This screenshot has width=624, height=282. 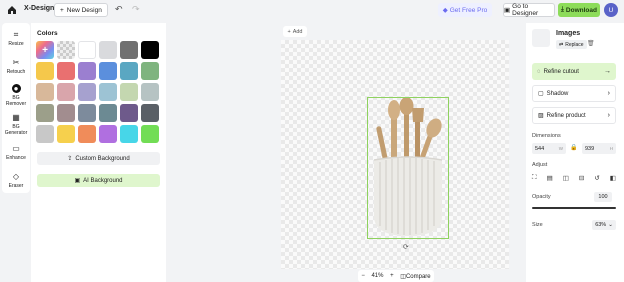 I want to click on replace-button: ⇄ Replace, so click(x=571, y=44).